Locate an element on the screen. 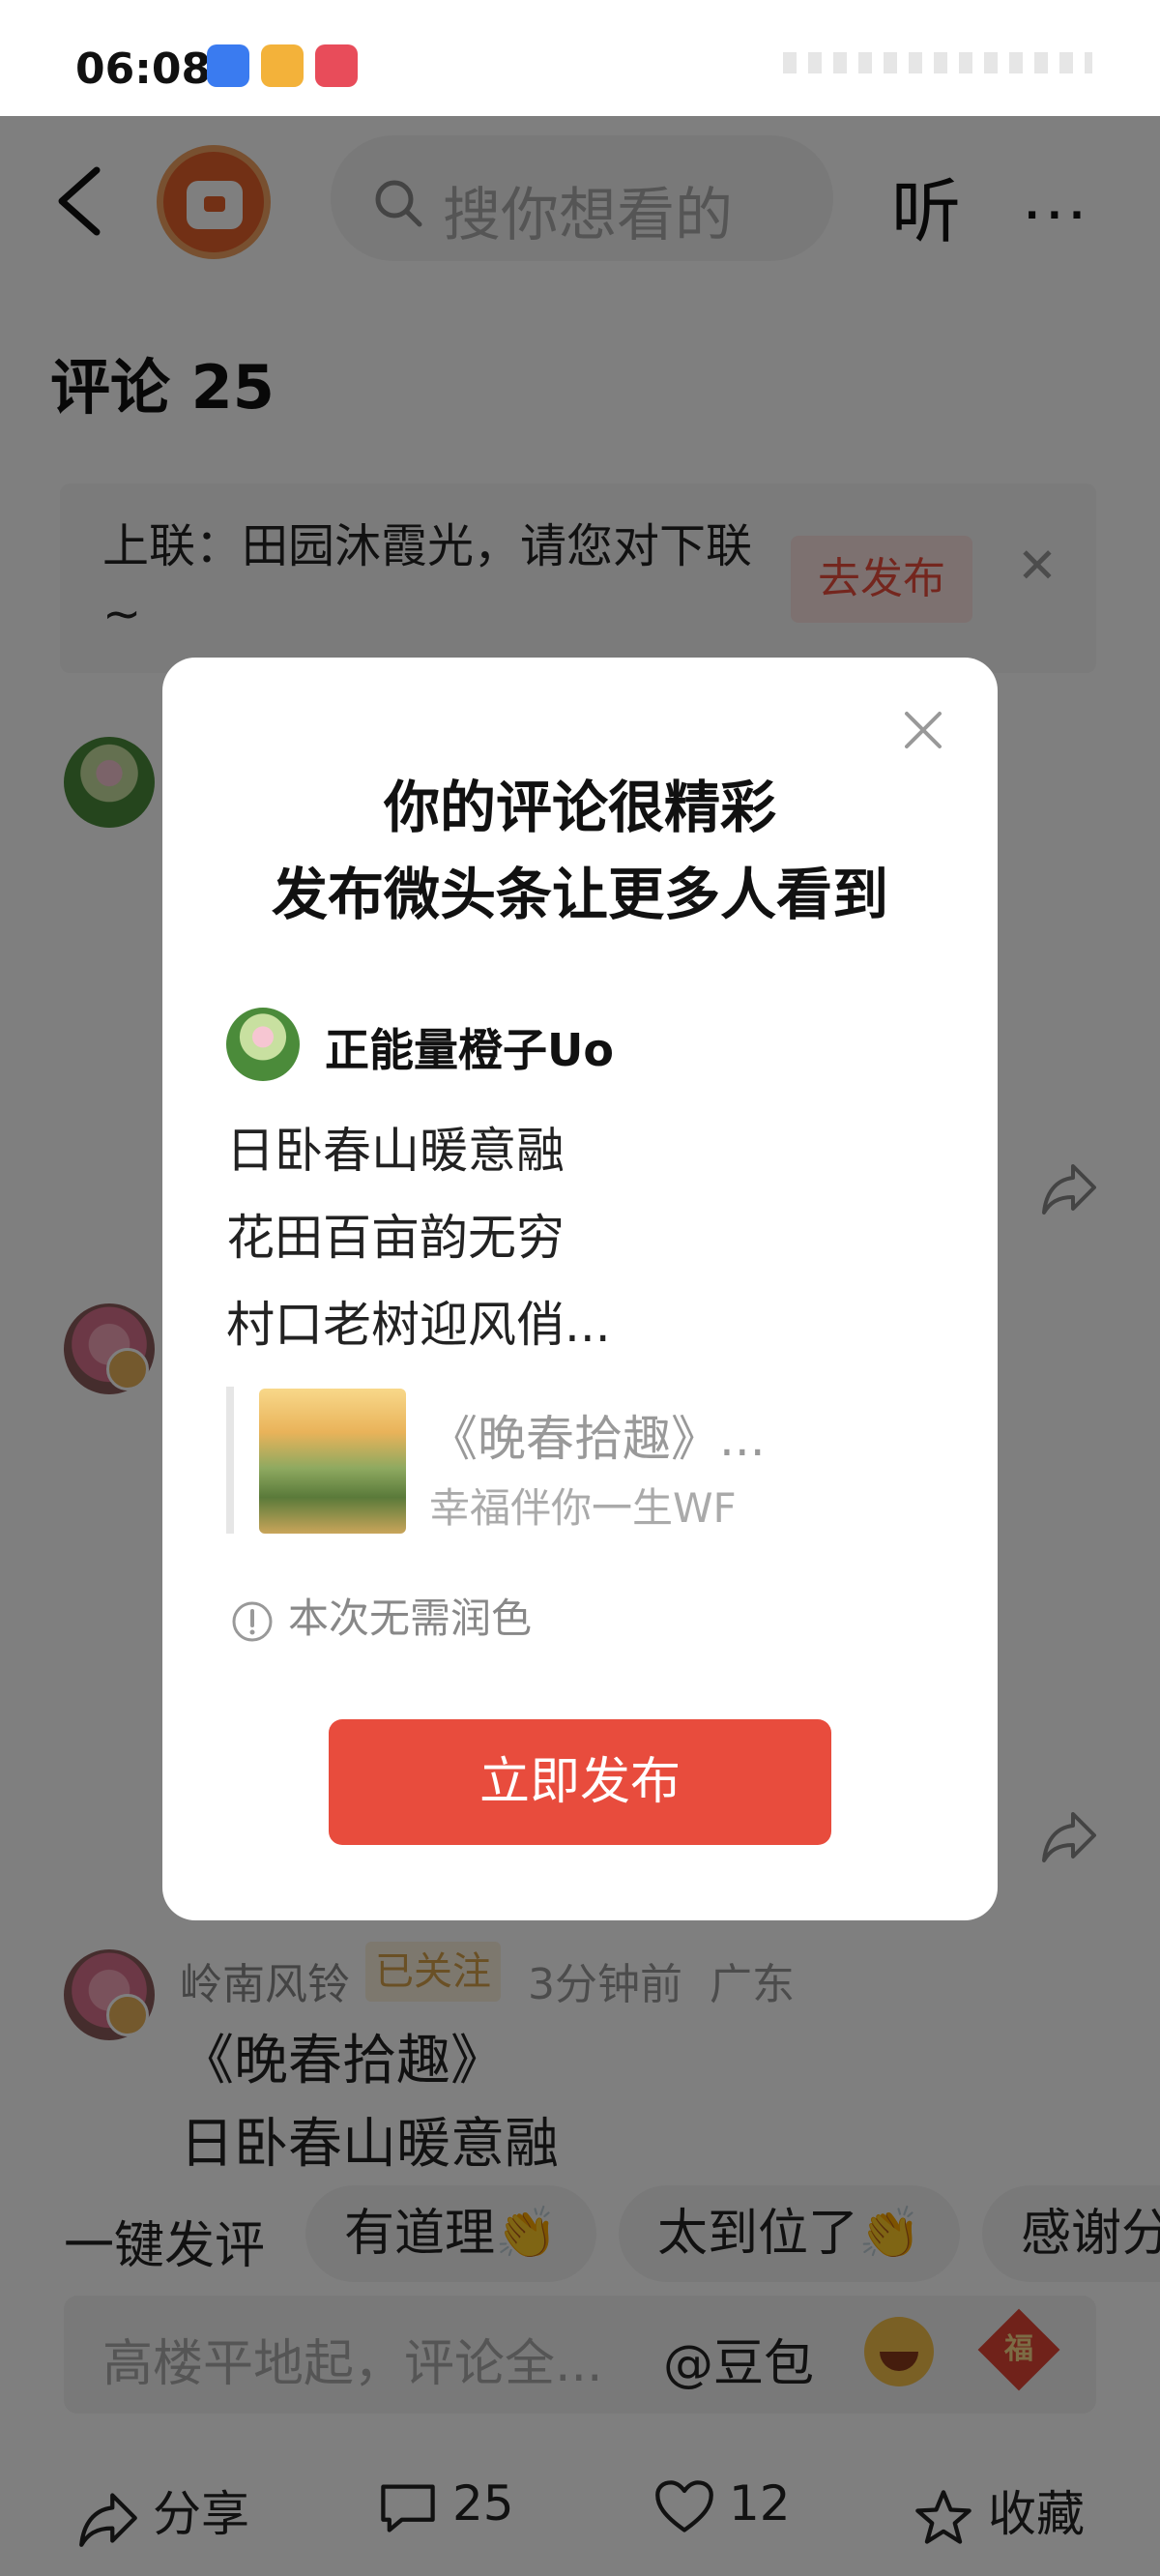 Image resolution: width=1160 pixels, height=2576 pixels. system-status-icons is located at coordinates (938, 62).